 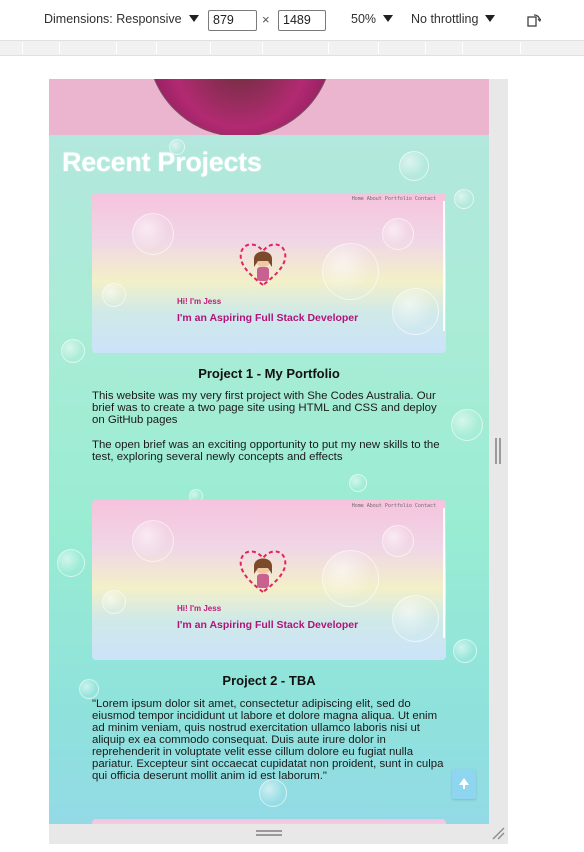 What do you see at coordinates (232, 20) in the screenshot?
I see `width-input: 879` at bounding box center [232, 20].